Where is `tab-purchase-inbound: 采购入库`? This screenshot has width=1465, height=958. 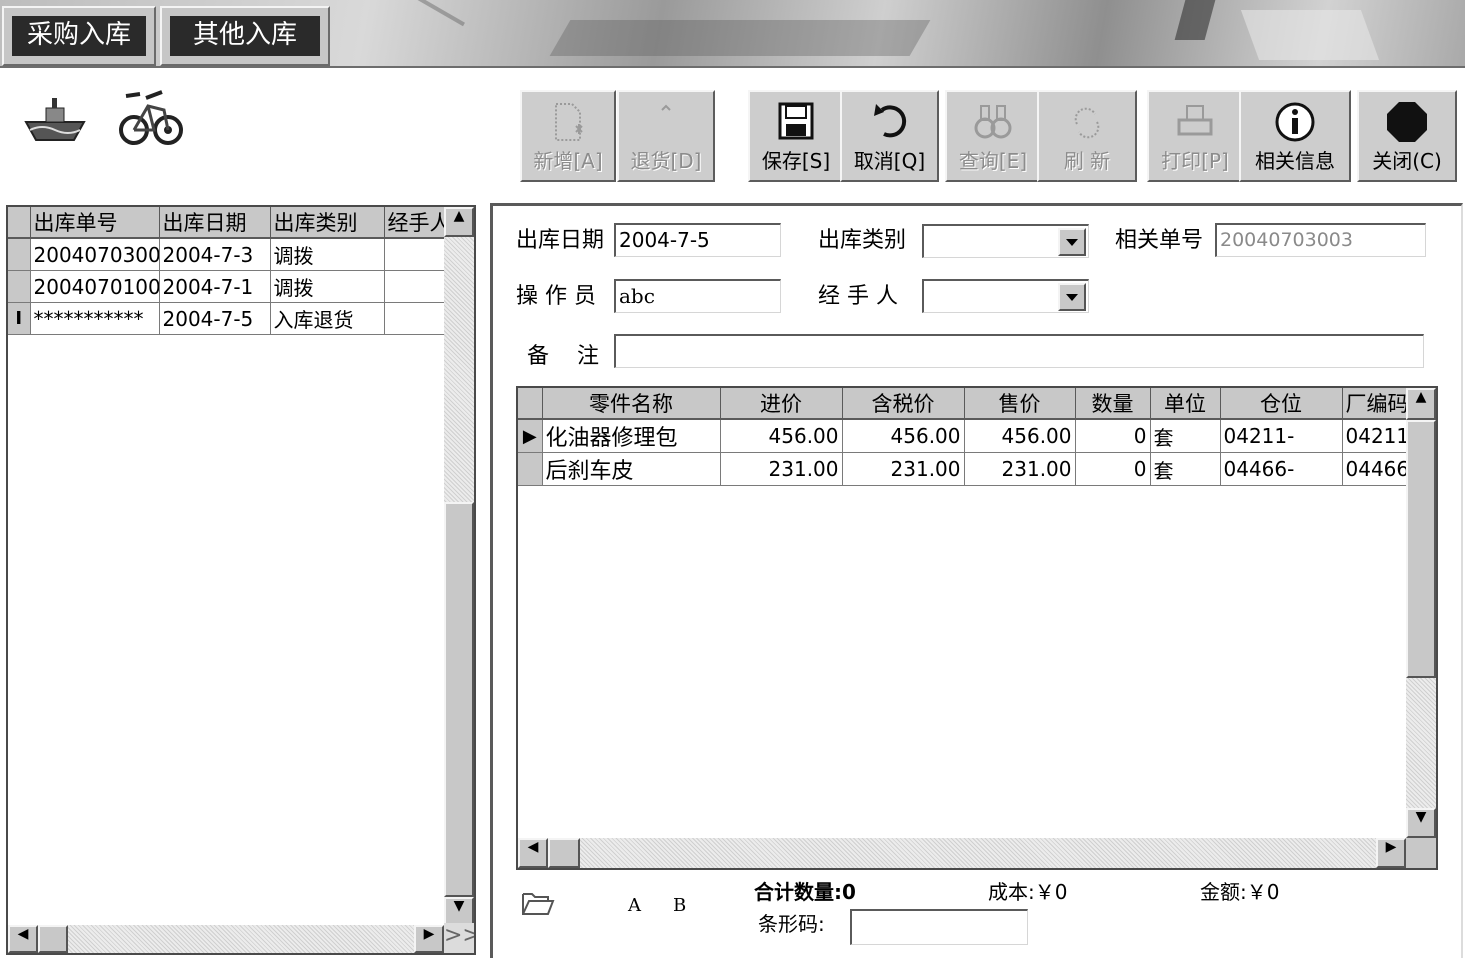 tab-purchase-inbound: 采购入库 is located at coordinates (79, 36).